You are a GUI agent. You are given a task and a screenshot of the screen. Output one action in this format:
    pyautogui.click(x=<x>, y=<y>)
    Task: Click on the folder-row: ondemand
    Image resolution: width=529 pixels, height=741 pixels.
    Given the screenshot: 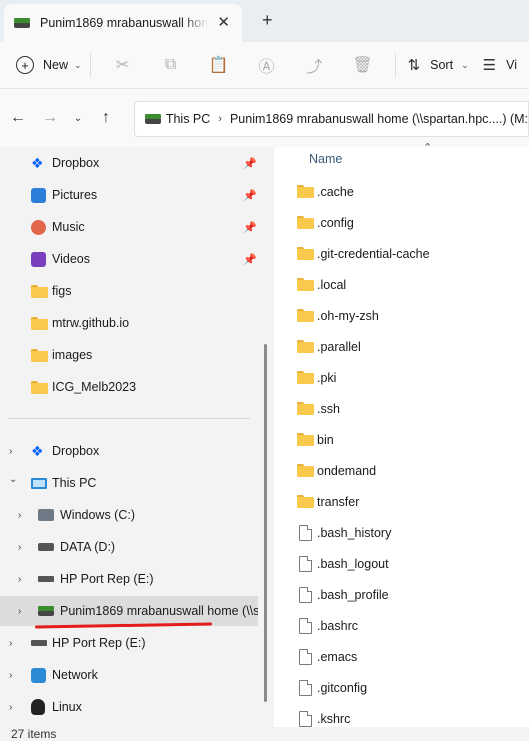 What is the action you would take?
    pyautogui.click(x=401, y=470)
    